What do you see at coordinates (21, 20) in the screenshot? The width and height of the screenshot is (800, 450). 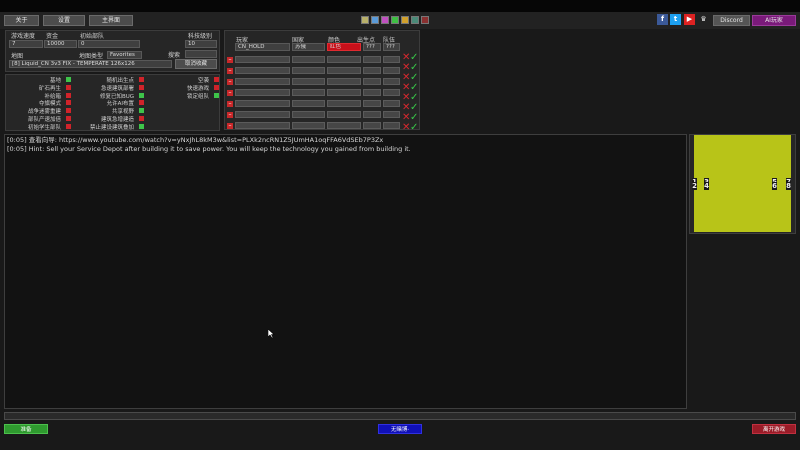 I see `about-button: 关于` at bounding box center [21, 20].